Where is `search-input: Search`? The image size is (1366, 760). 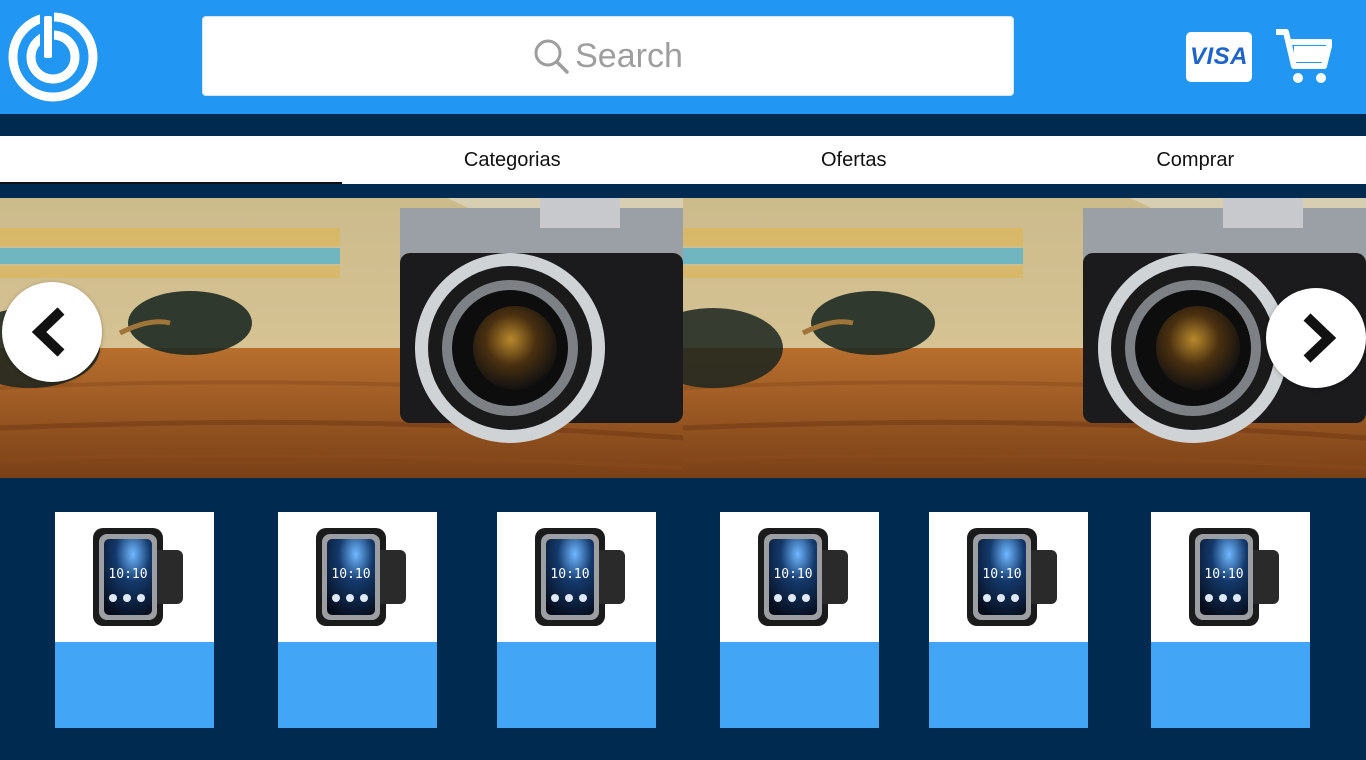 search-input: Search is located at coordinates (608, 56).